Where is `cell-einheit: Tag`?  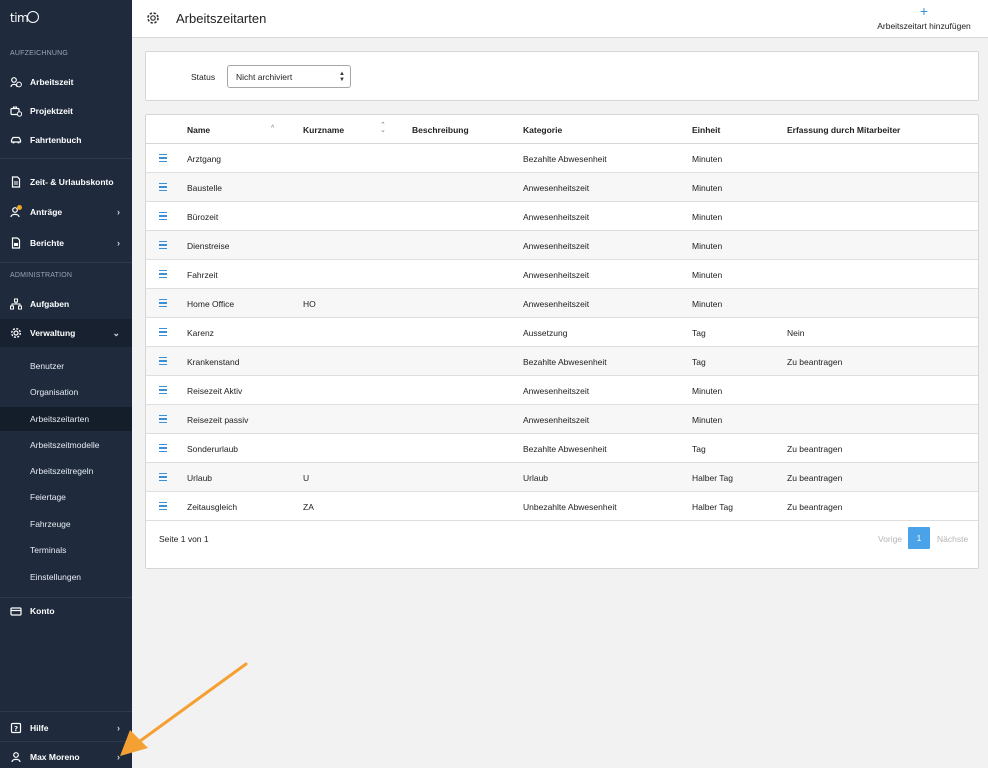
cell-einheit: Tag is located at coordinates (699, 333).